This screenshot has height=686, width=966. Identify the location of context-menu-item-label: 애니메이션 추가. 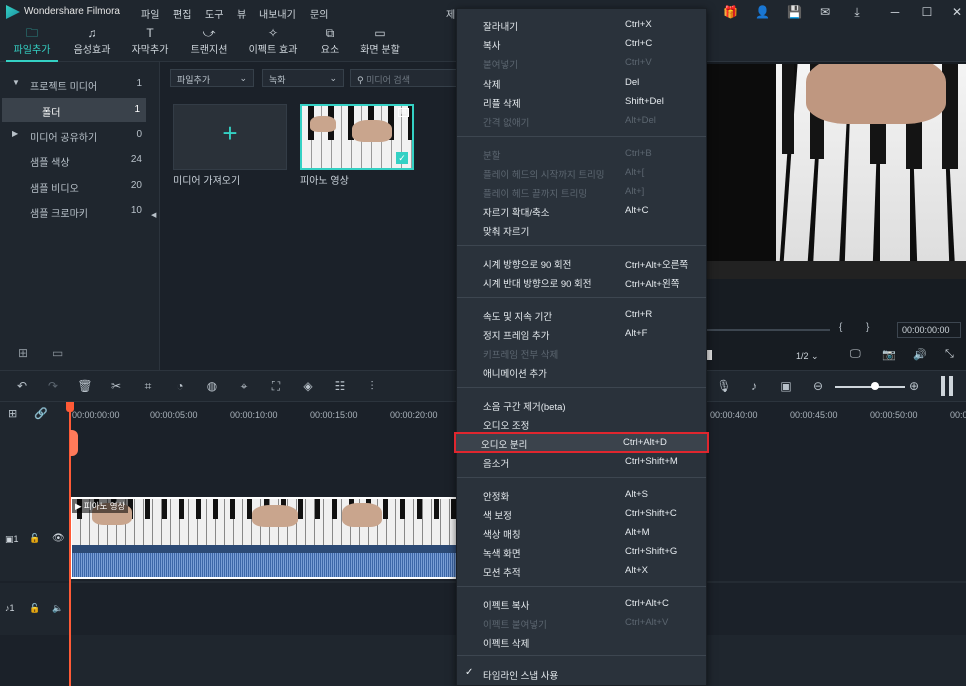
(515, 374).